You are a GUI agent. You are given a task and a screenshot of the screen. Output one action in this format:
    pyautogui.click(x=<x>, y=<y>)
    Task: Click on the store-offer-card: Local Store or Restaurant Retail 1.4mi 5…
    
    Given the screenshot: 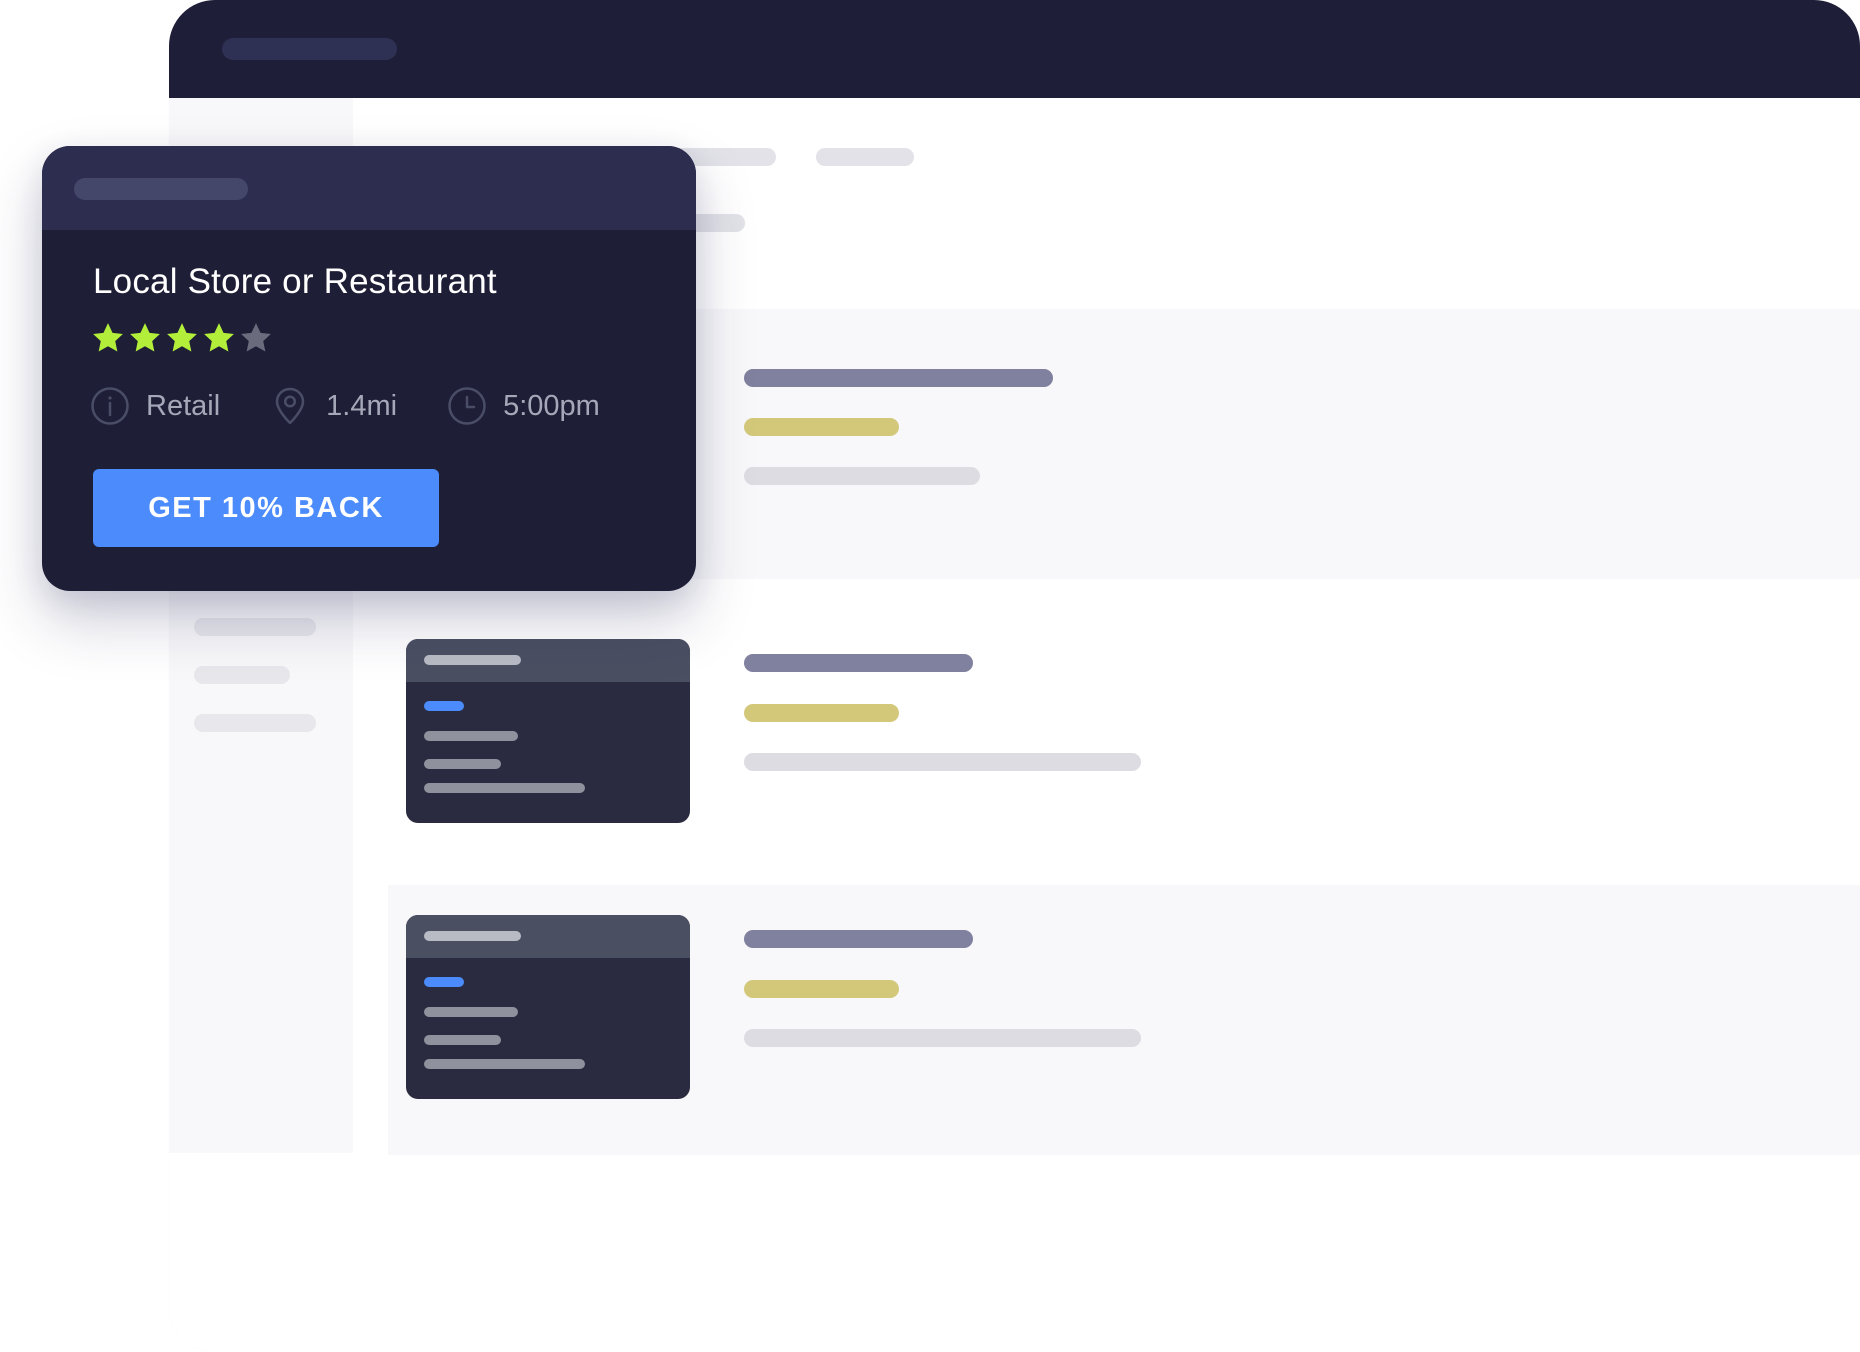 What is the action you would take?
    pyautogui.click(x=369, y=368)
    